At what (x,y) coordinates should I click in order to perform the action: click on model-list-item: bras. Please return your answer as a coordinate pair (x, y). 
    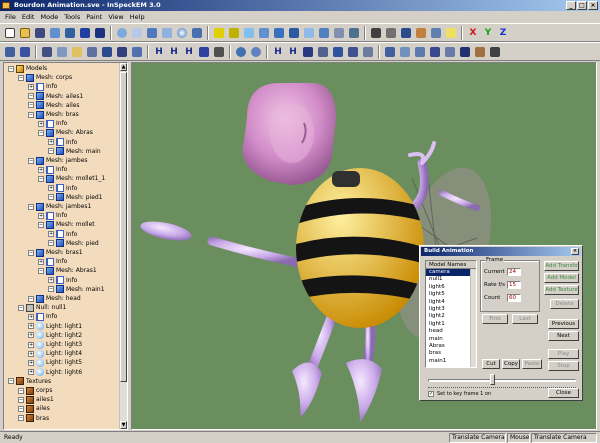
    Looking at the image, I should click on (451, 353).